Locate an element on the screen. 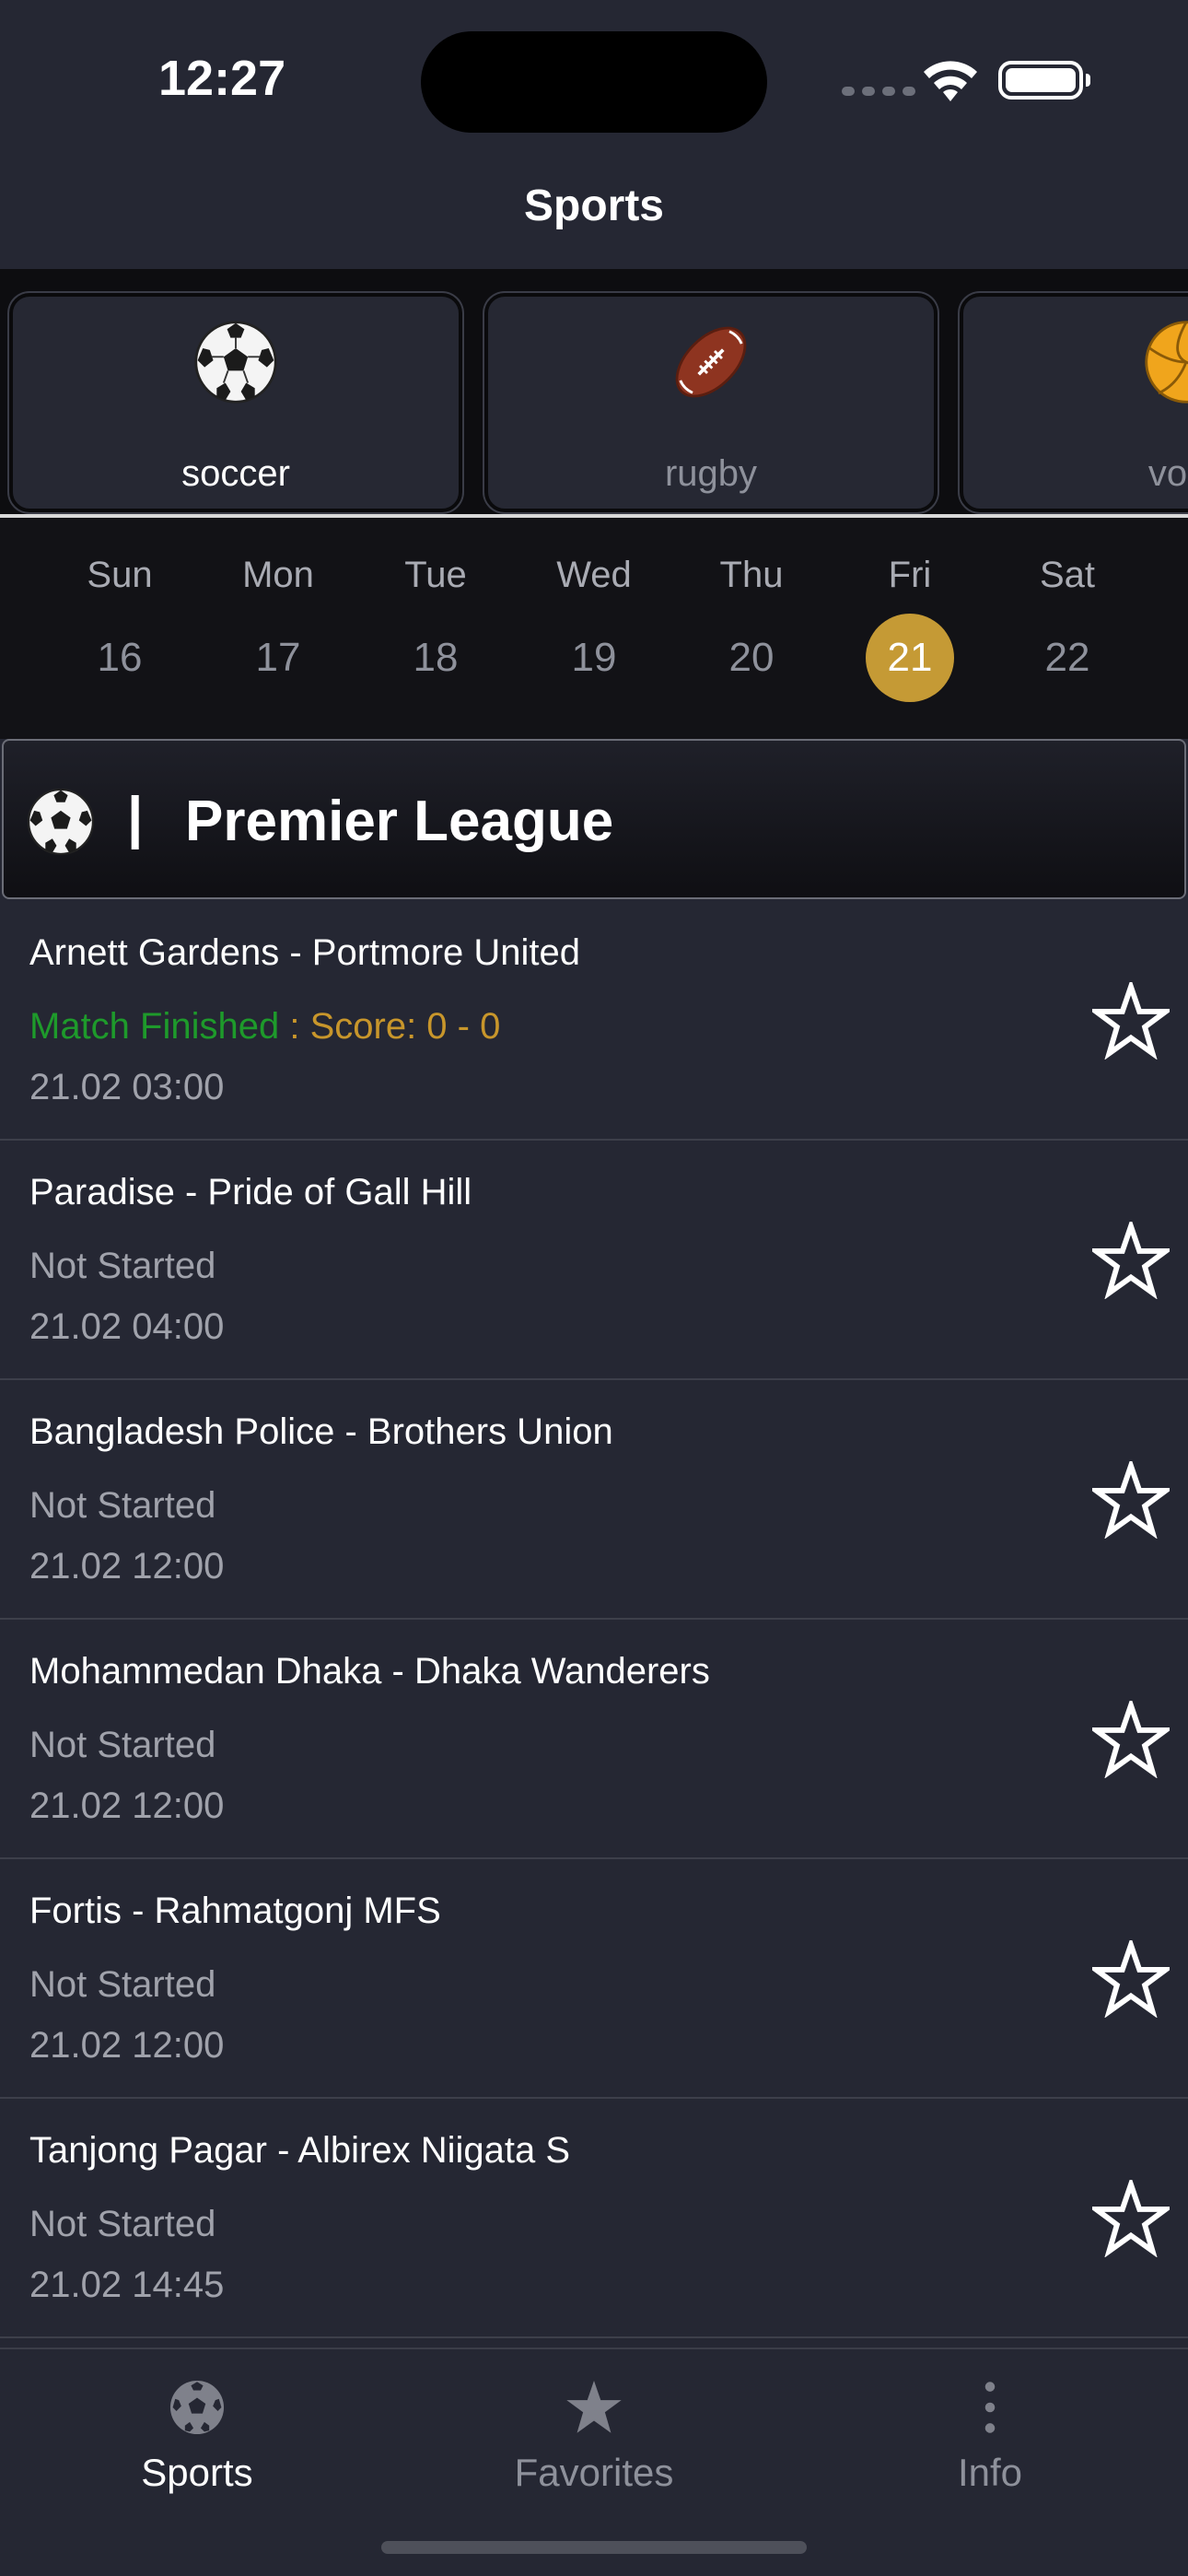 The width and height of the screenshot is (1188, 2576). match-teams: Bangladesh Police - Brothers Union is located at coordinates (321, 1431).